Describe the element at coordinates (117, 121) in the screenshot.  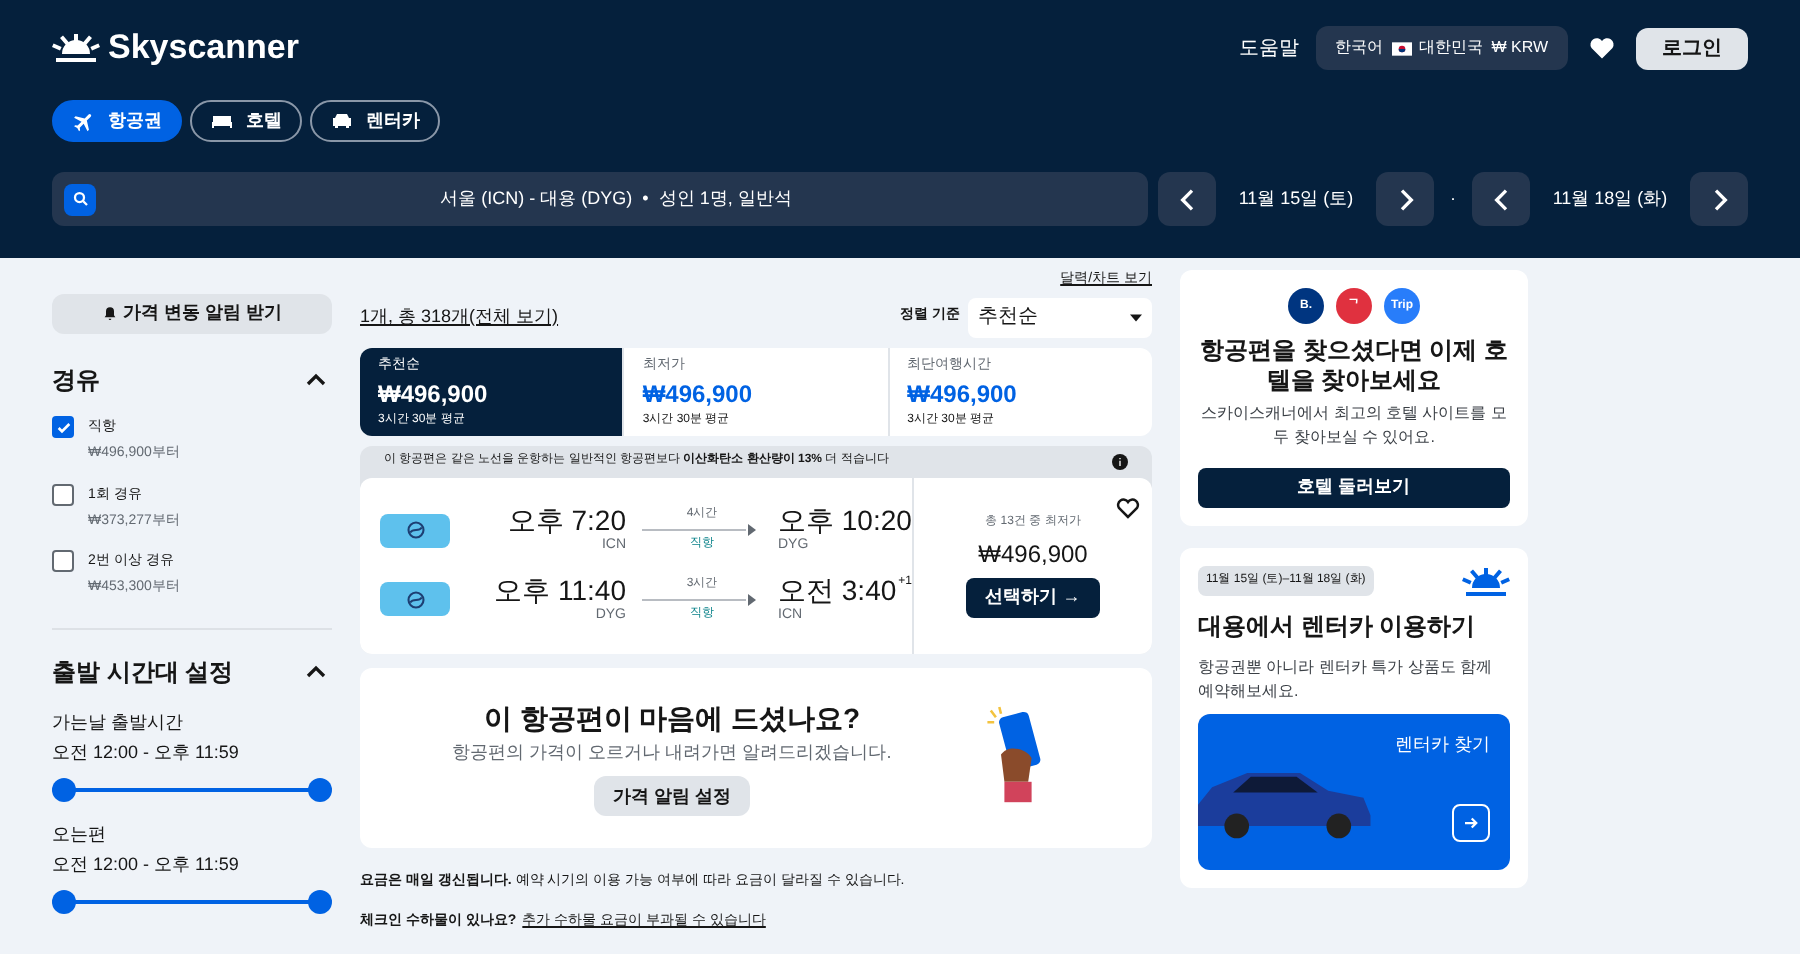
I see `nav-tab: 항공권` at that location.